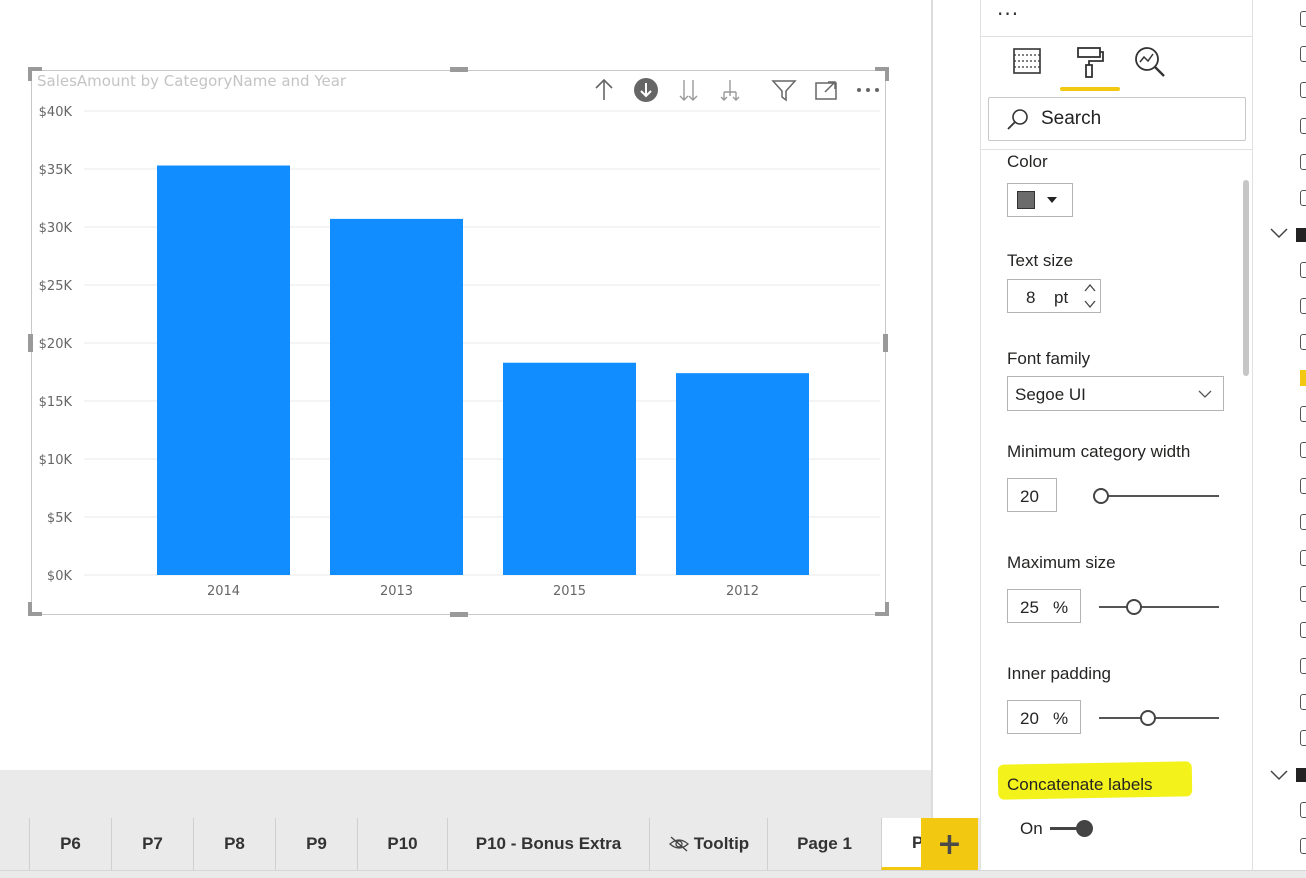  I want to click on page-tab-label: P9, so click(316, 843).